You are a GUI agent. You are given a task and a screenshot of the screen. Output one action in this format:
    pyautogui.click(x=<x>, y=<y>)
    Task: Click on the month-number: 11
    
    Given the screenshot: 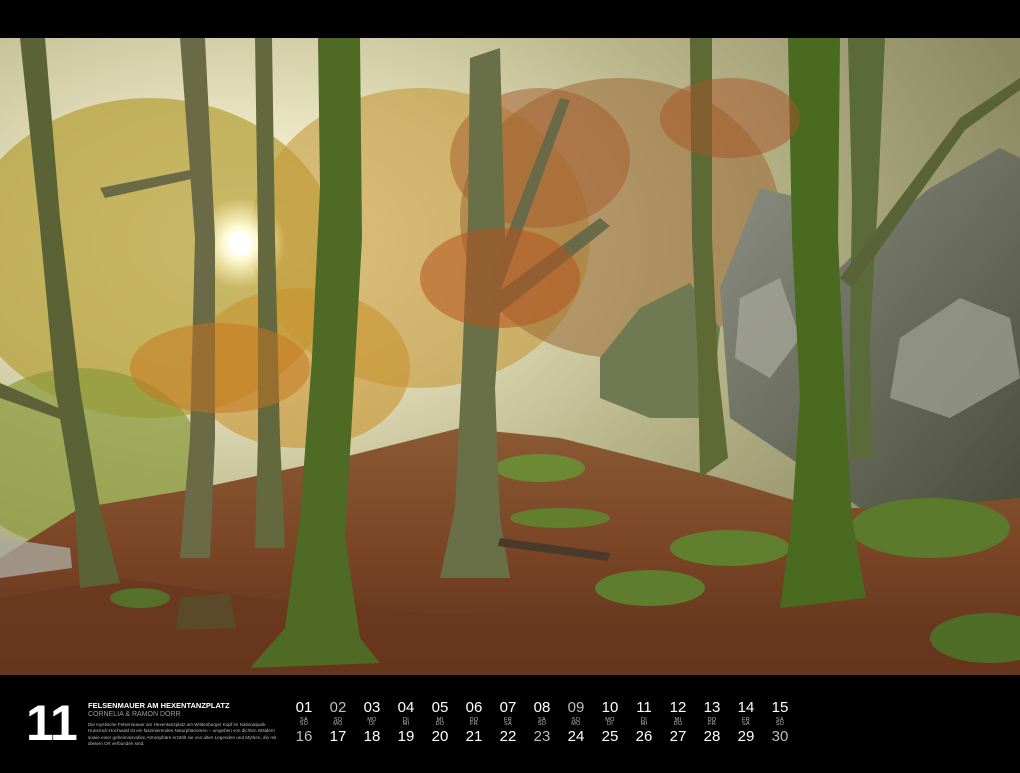 What is the action you would take?
    pyautogui.click(x=52, y=723)
    